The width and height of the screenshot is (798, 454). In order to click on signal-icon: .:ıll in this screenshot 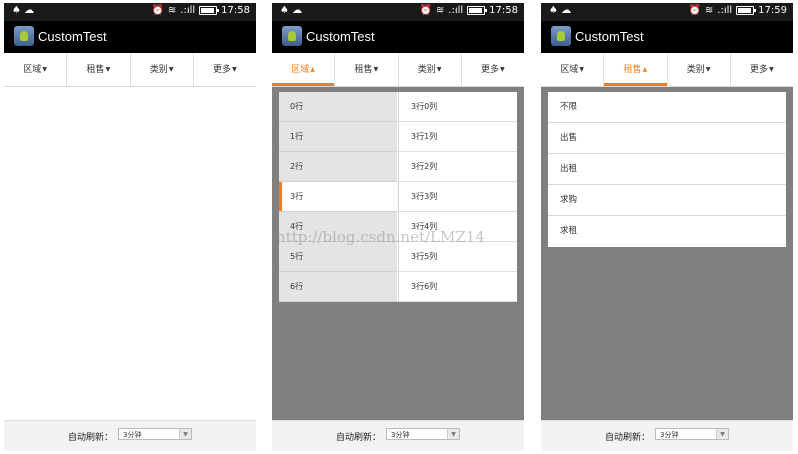, I will do `click(188, 10)`.